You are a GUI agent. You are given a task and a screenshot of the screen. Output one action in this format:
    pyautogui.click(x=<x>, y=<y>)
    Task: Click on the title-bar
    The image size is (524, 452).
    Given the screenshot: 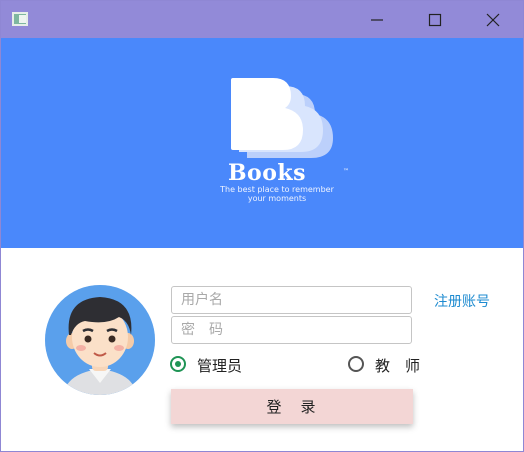 What is the action you would take?
    pyautogui.click(x=262, y=19)
    